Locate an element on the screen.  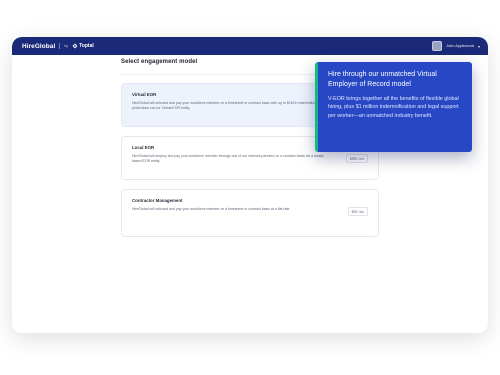
partner-name: Toptal is located at coordinates (86, 46).